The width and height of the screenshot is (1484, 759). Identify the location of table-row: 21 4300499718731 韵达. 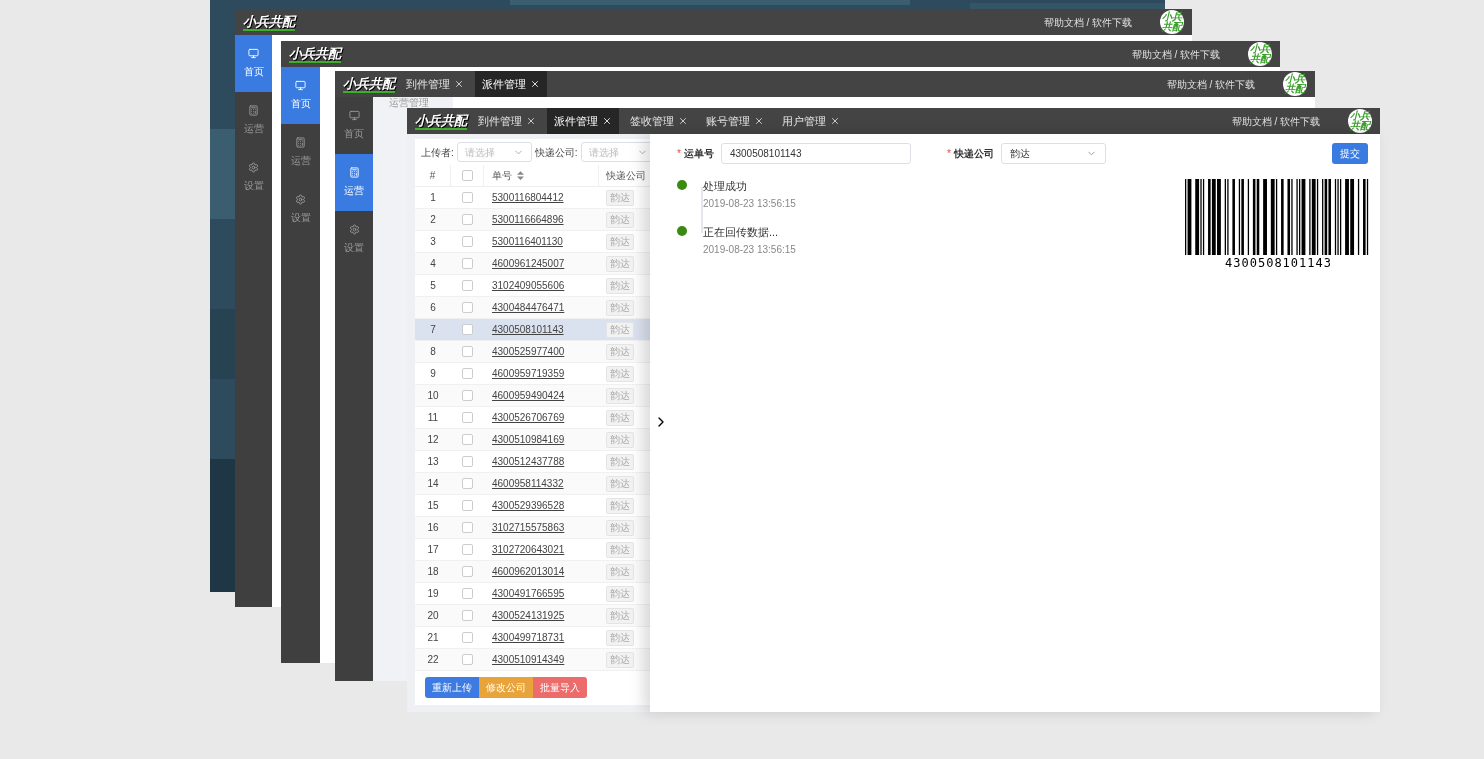
(532, 638).